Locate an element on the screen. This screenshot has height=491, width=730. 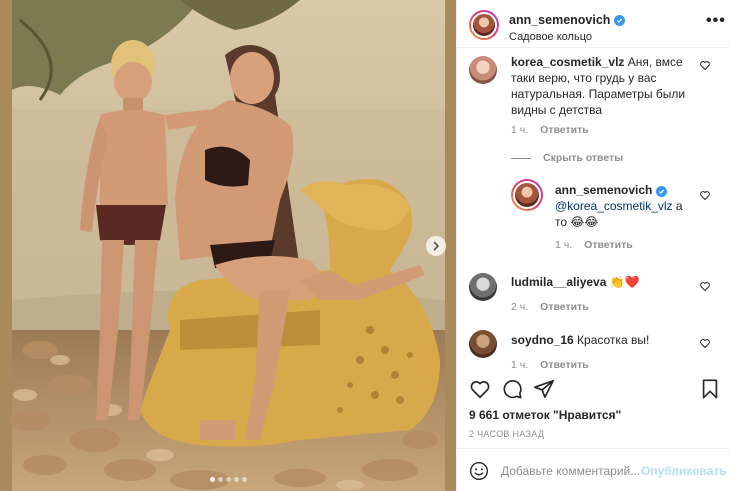
author-username-row: ann_semenovich is located at coordinates (567, 20).